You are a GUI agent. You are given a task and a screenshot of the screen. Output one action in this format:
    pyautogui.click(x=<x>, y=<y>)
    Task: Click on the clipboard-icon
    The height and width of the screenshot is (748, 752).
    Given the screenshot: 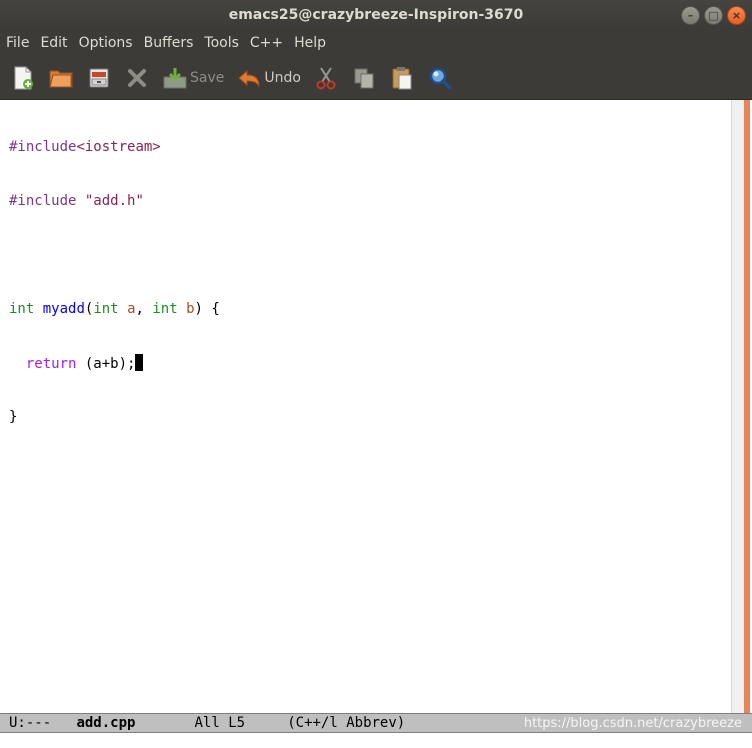 What is the action you would take?
    pyautogui.click(x=402, y=78)
    